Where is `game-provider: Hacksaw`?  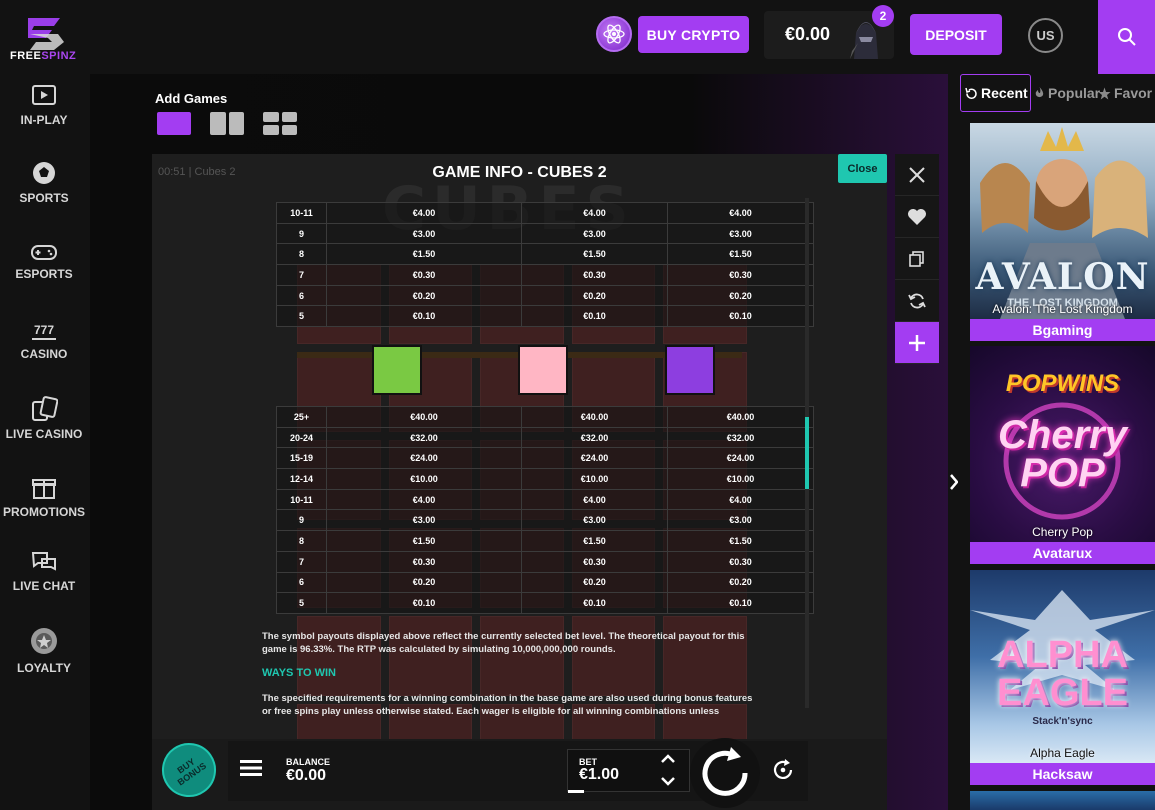 game-provider: Hacksaw is located at coordinates (1062, 774).